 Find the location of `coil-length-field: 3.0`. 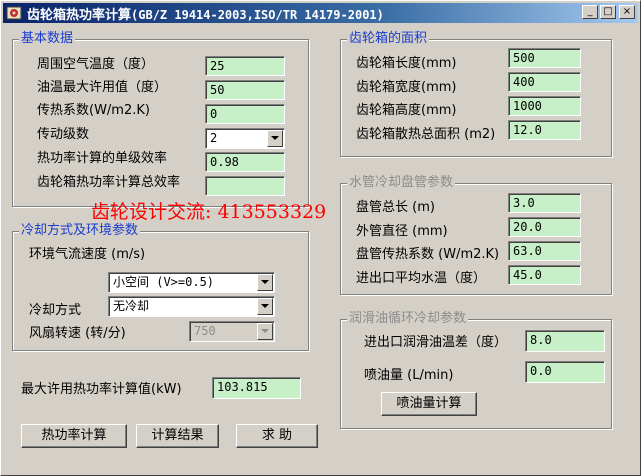

coil-length-field: 3.0 is located at coordinates (544, 203).